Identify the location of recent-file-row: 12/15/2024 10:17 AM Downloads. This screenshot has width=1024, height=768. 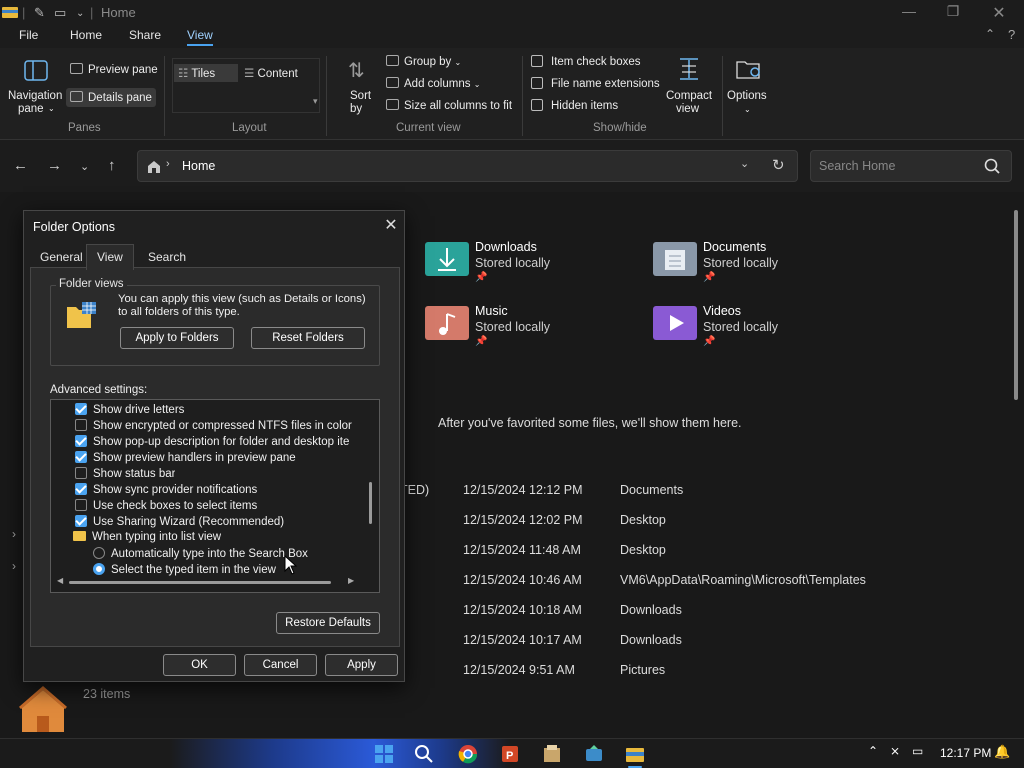
(710, 648).